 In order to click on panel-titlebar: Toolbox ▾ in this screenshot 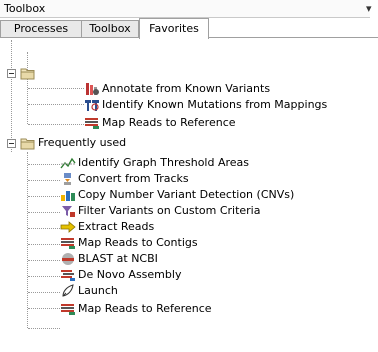, I will do `click(186, 9)`.